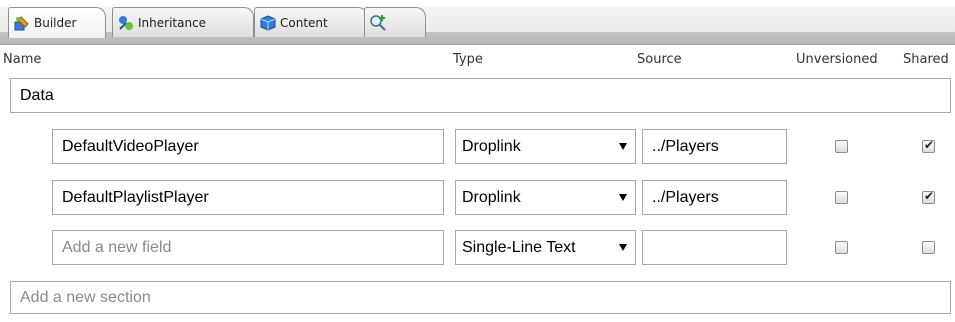 The width and height of the screenshot is (955, 322). Describe the element at coordinates (248, 197) in the screenshot. I see `field-name-input: DefaultPlaylistPlayer` at that location.